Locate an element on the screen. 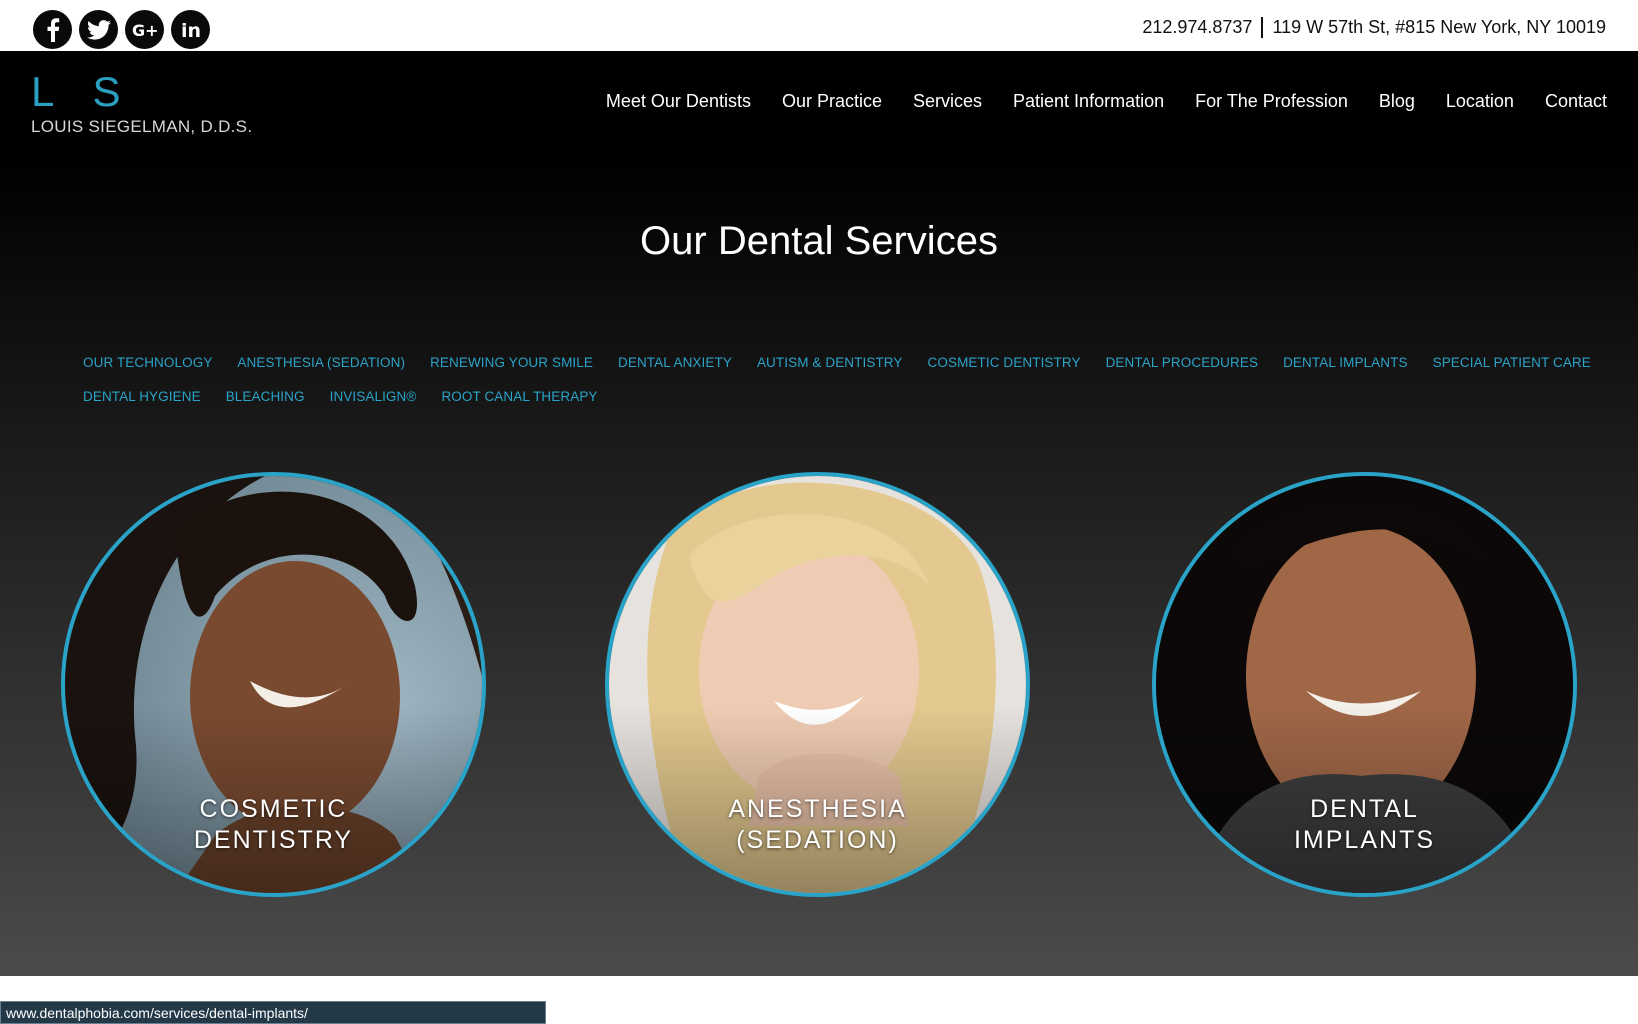 This screenshot has width=1638, height=1024. divider is located at coordinates (1262, 27).